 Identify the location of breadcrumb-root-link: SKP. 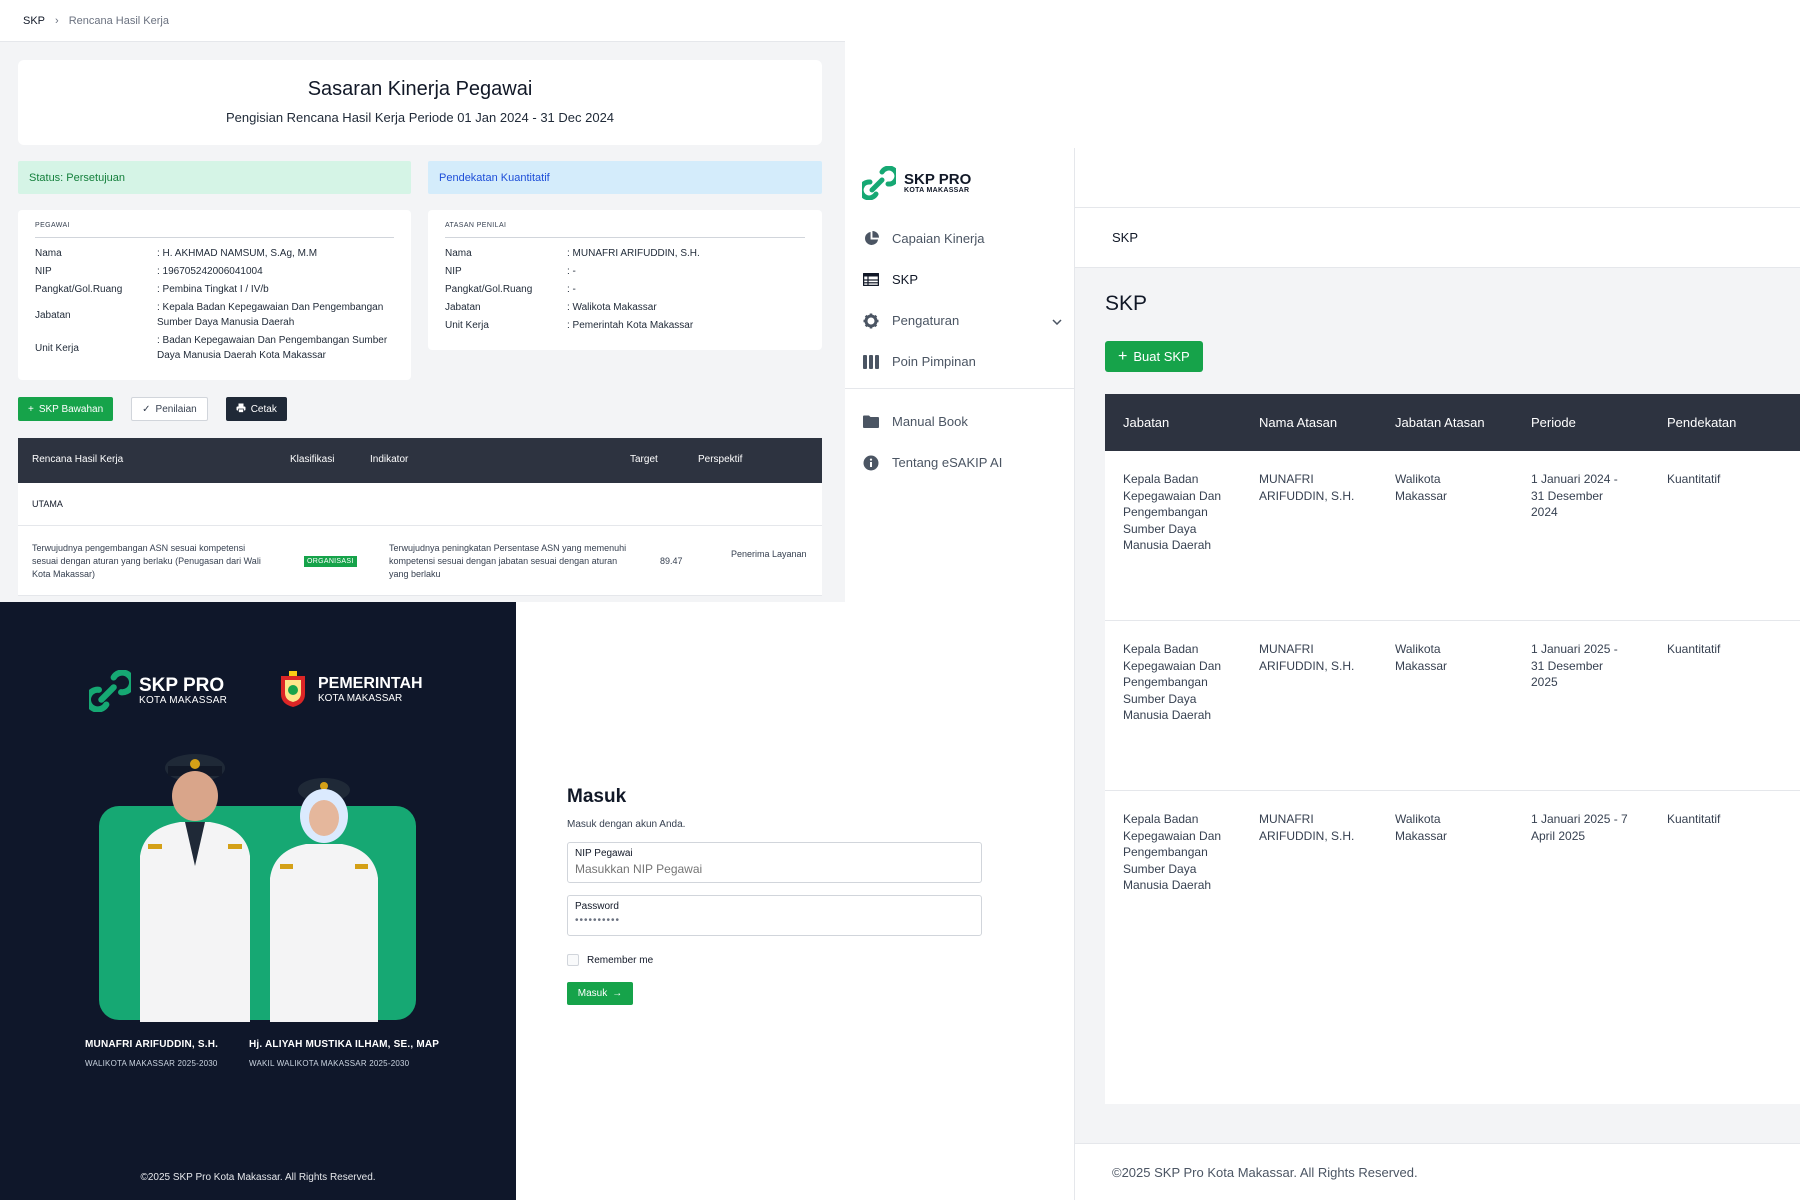
(34, 21).